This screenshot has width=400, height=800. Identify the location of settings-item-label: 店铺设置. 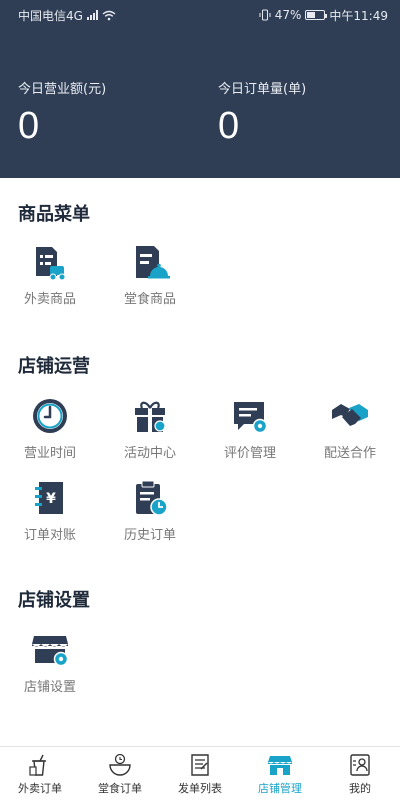
(49, 687).